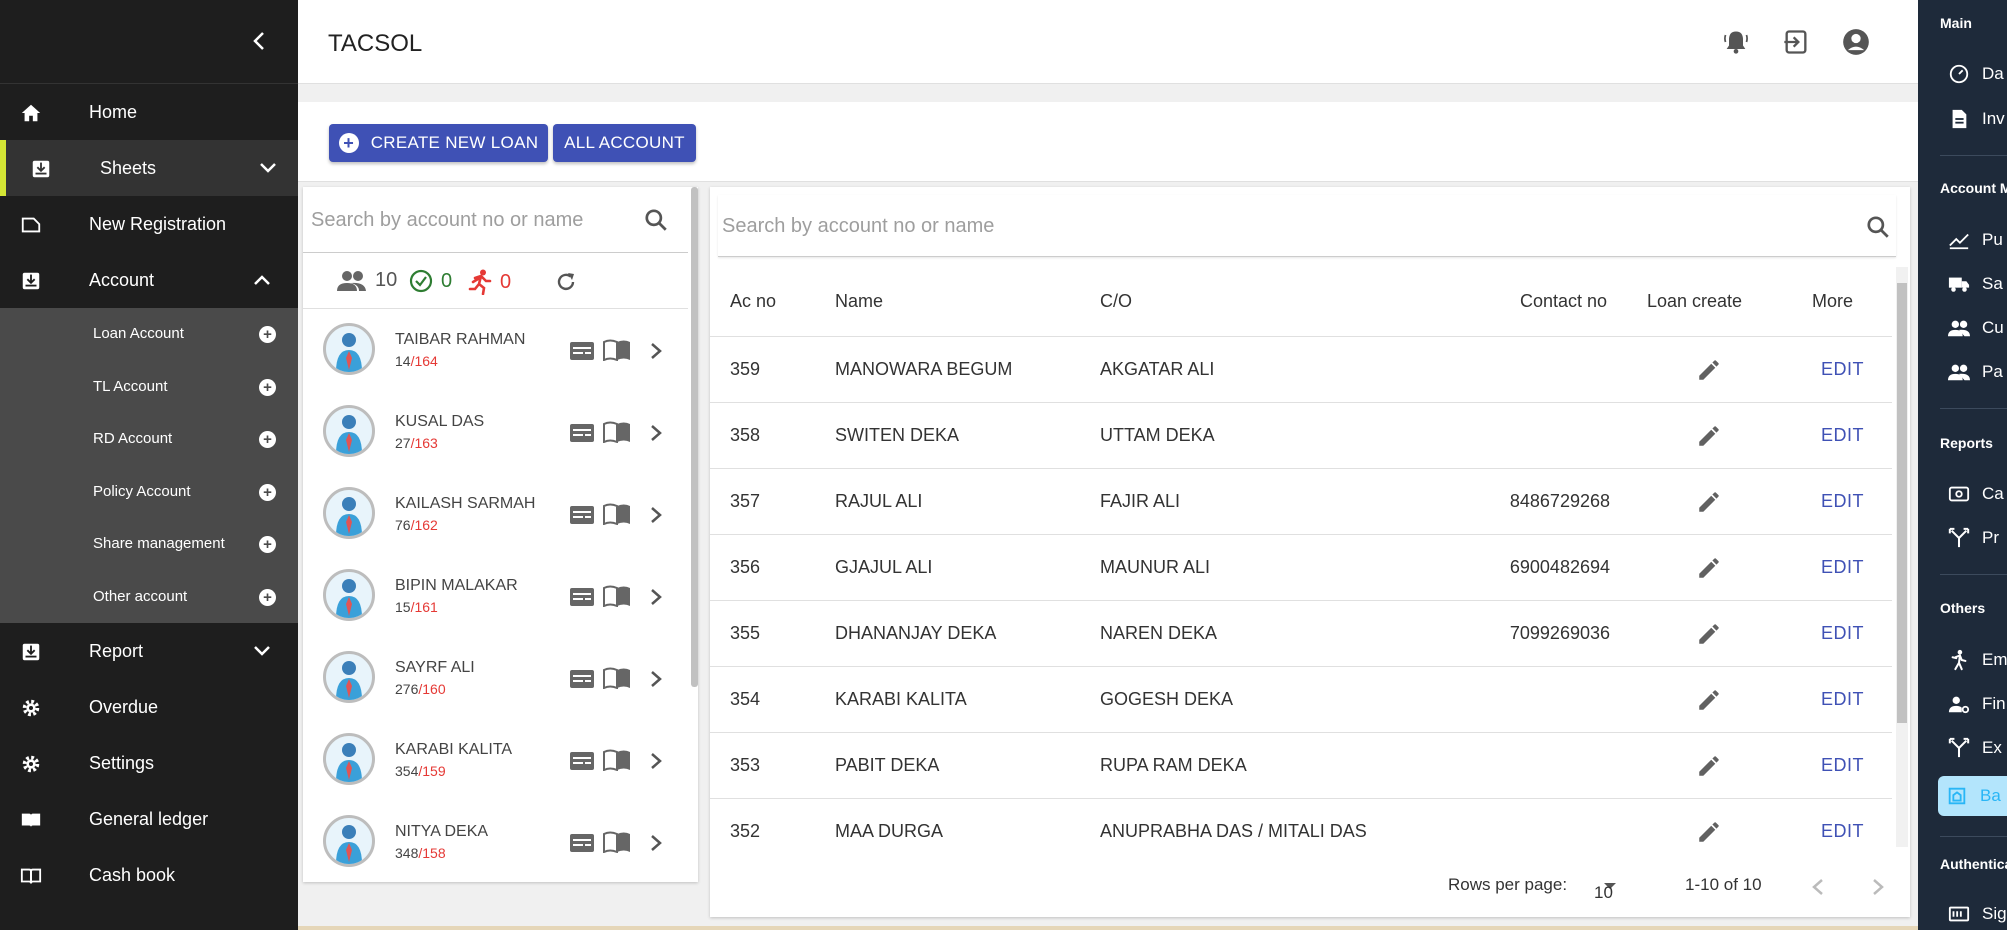 The width and height of the screenshot is (2007, 930). I want to click on collapse-sidebar-button, so click(259, 41).